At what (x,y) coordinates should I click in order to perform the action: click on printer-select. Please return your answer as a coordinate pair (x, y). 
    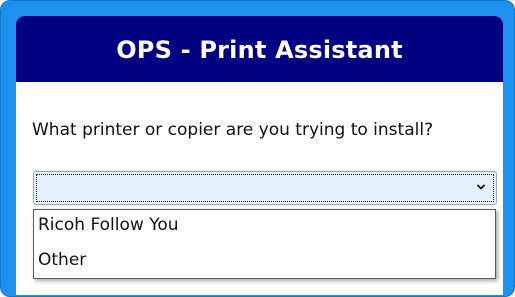
    Looking at the image, I should click on (265, 188).